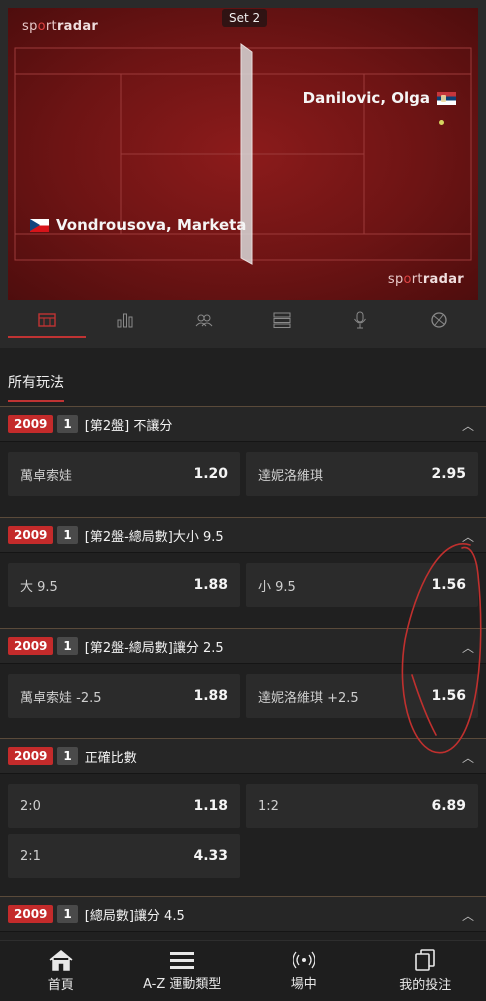  I want to click on bar-chart-icon, so click(125, 320).